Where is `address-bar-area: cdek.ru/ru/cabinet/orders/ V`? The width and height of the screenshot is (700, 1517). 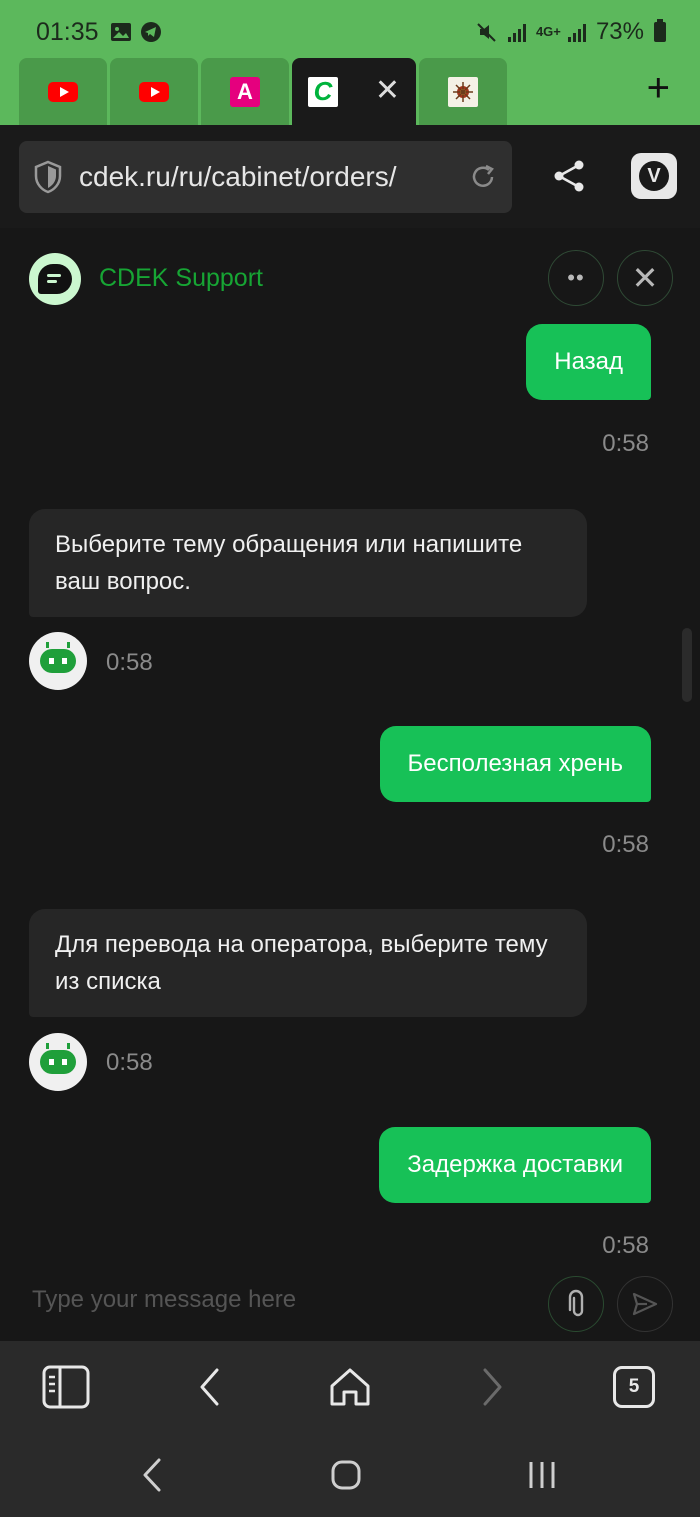
address-bar-area: cdek.ru/ru/cabinet/orders/ V is located at coordinates (350, 176).